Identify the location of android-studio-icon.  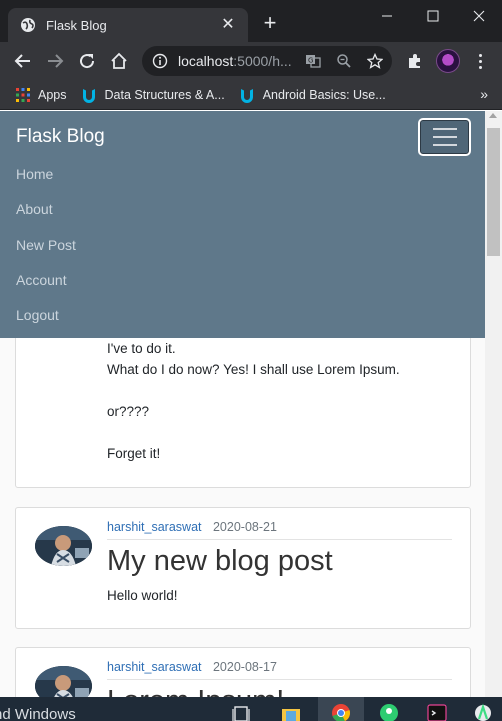
(483, 711).